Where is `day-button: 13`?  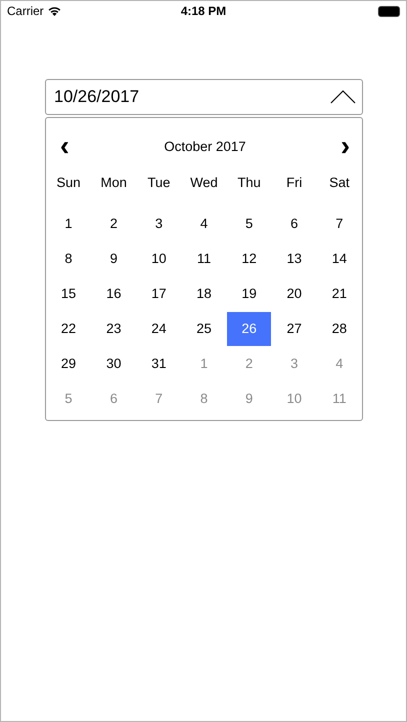 day-button: 13 is located at coordinates (294, 259).